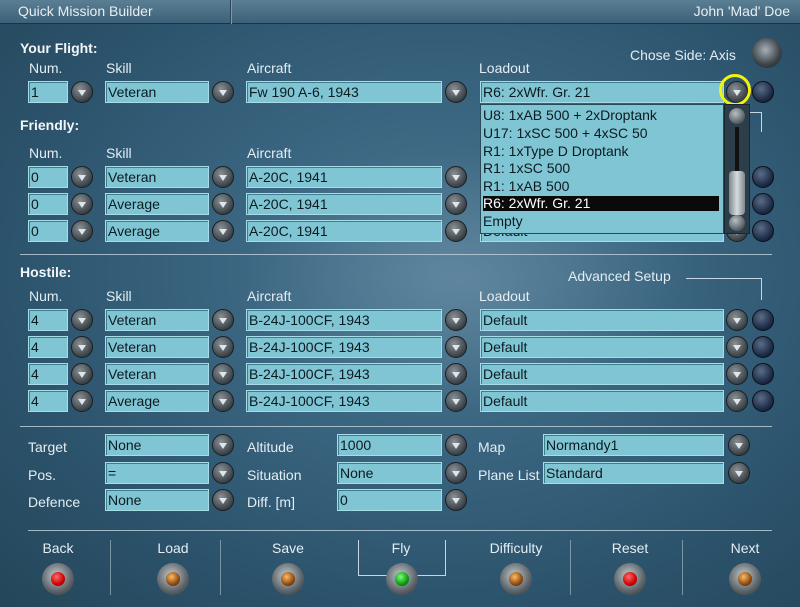 The width and height of the screenshot is (800, 607). Describe the element at coordinates (389, 473) in the screenshot. I see `situation-field: None` at that location.